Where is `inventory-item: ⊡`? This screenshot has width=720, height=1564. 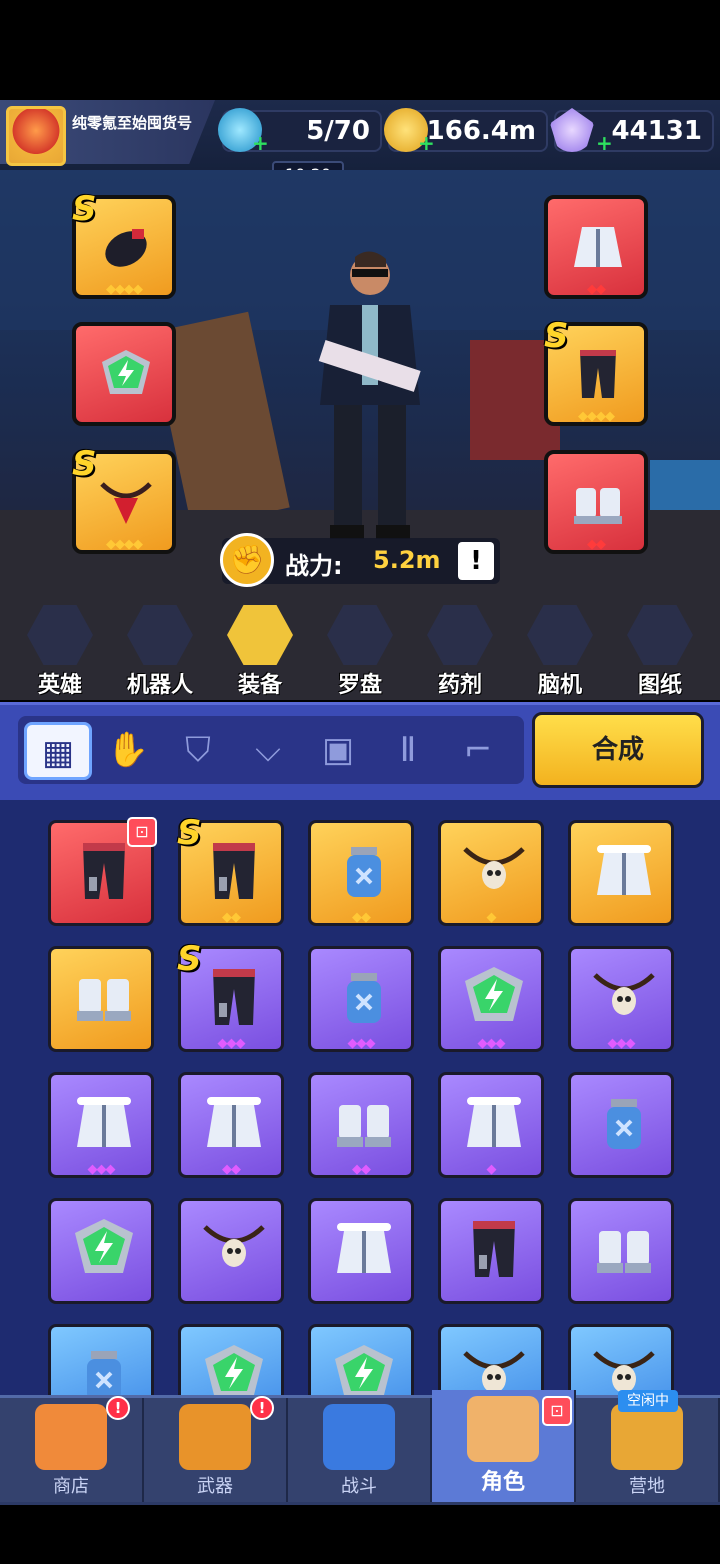
inventory-item: ⊡ is located at coordinates (102, 871).